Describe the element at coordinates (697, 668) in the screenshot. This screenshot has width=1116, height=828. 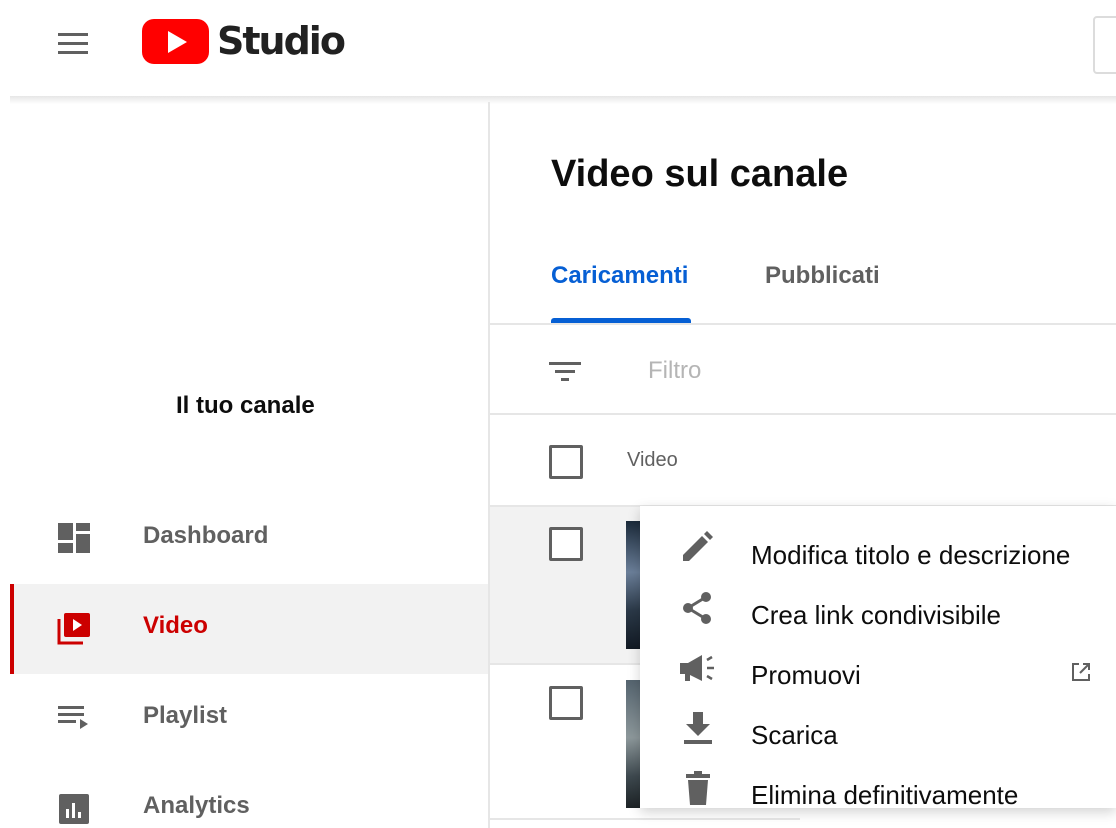
I see `megaphone-icon` at that location.